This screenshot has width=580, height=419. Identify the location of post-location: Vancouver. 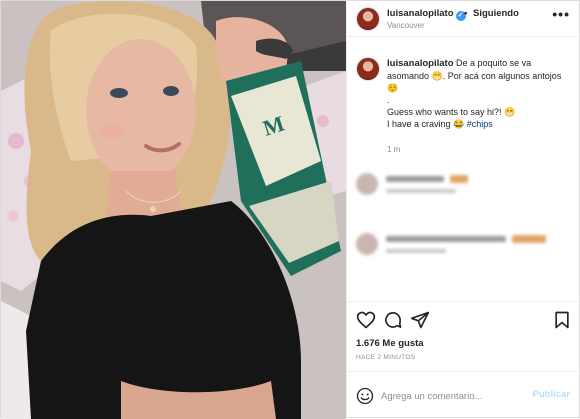
(406, 25).